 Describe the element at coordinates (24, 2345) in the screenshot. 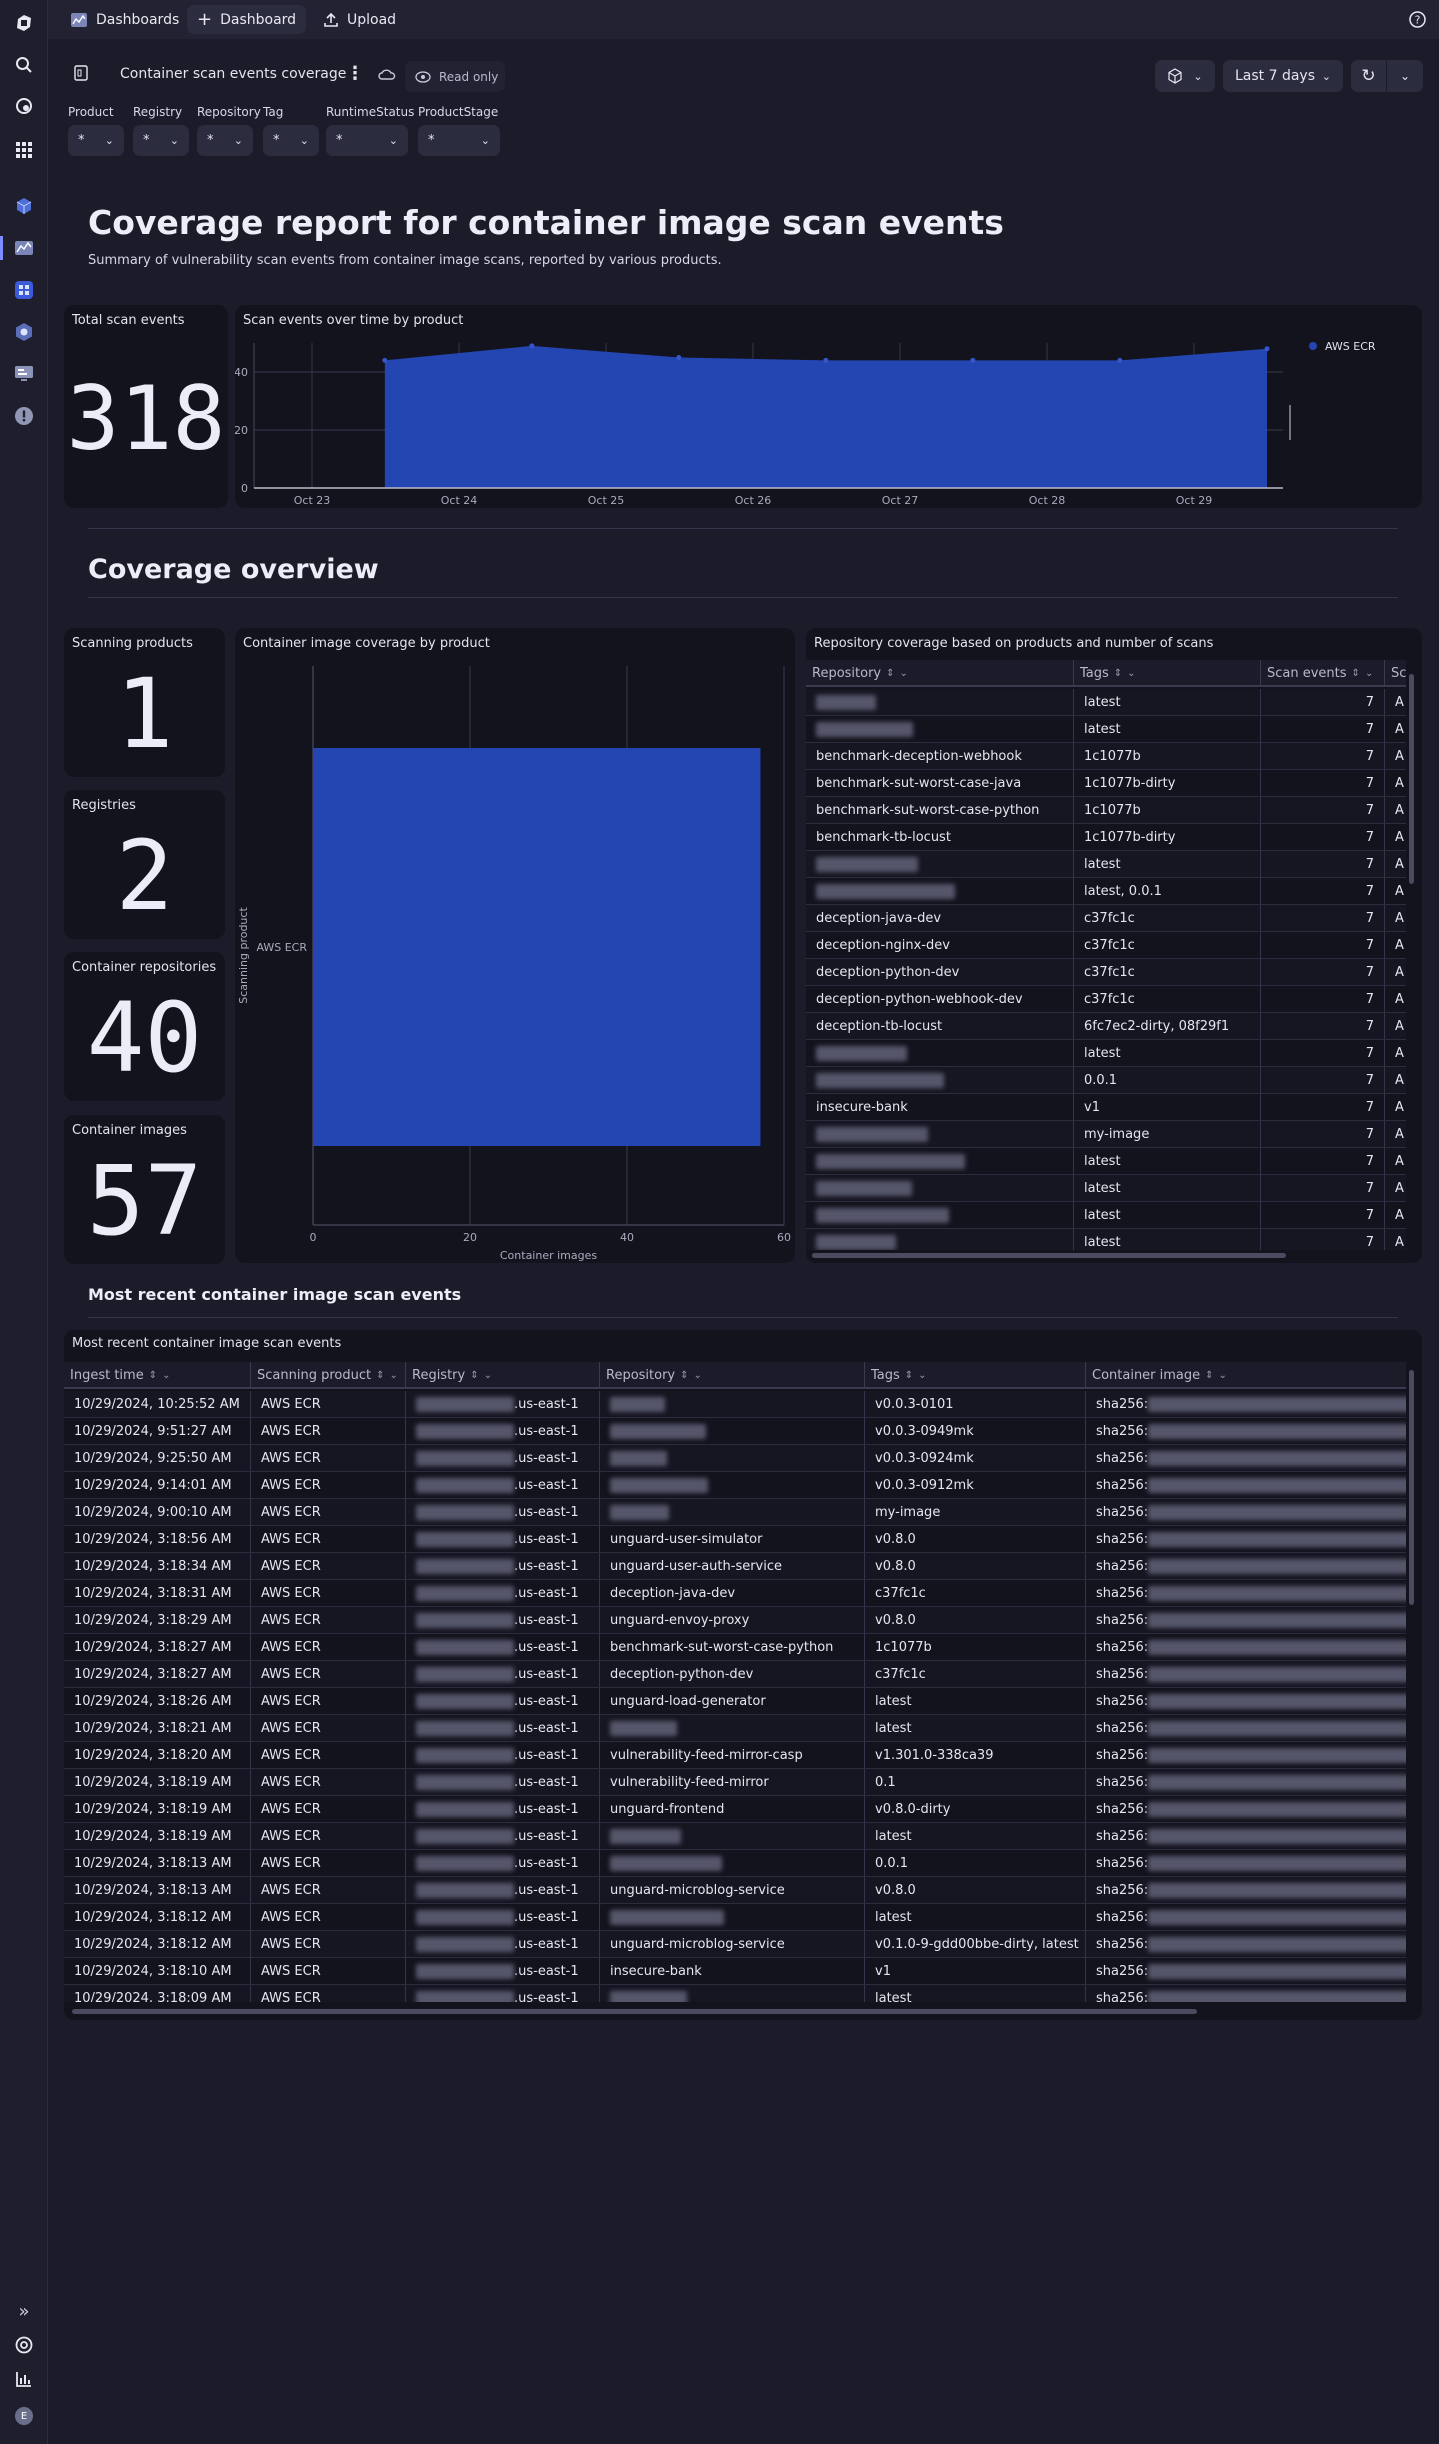

I see `support-icon` at that location.